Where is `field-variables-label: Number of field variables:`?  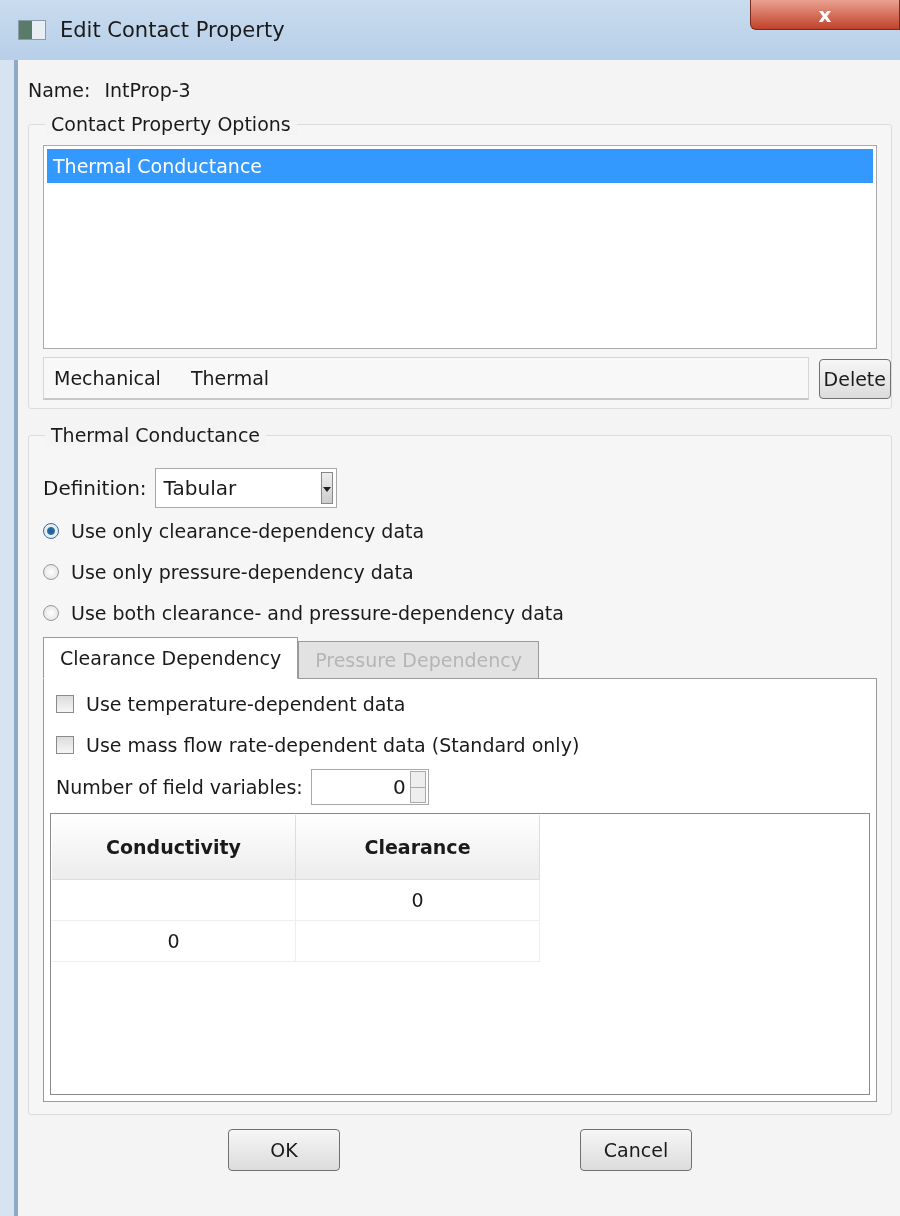
field-variables-label: Number of field variables: is located at coordinates (179, 787).